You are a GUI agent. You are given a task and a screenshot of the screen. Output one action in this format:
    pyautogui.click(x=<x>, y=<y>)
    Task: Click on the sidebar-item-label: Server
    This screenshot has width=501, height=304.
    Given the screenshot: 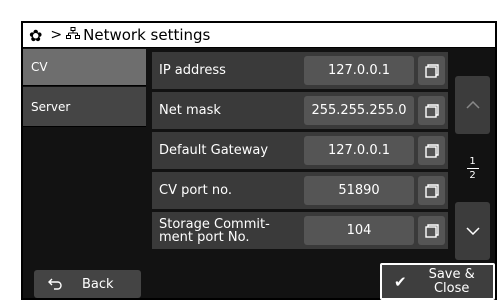 What is the action you would take?
    pyautogui.click(x=51, y=106)
    